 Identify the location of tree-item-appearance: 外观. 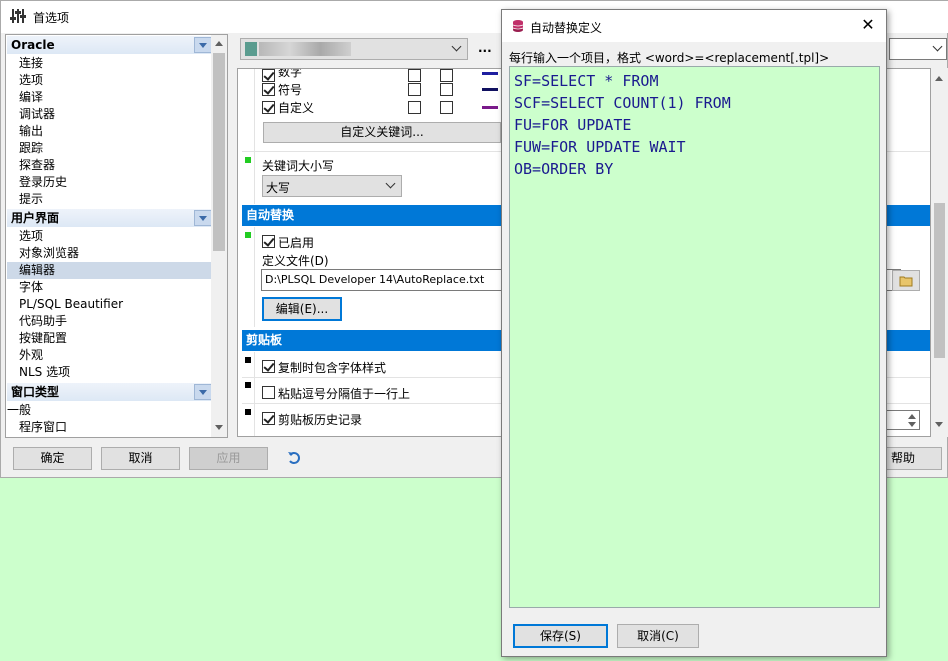
(110, 355).